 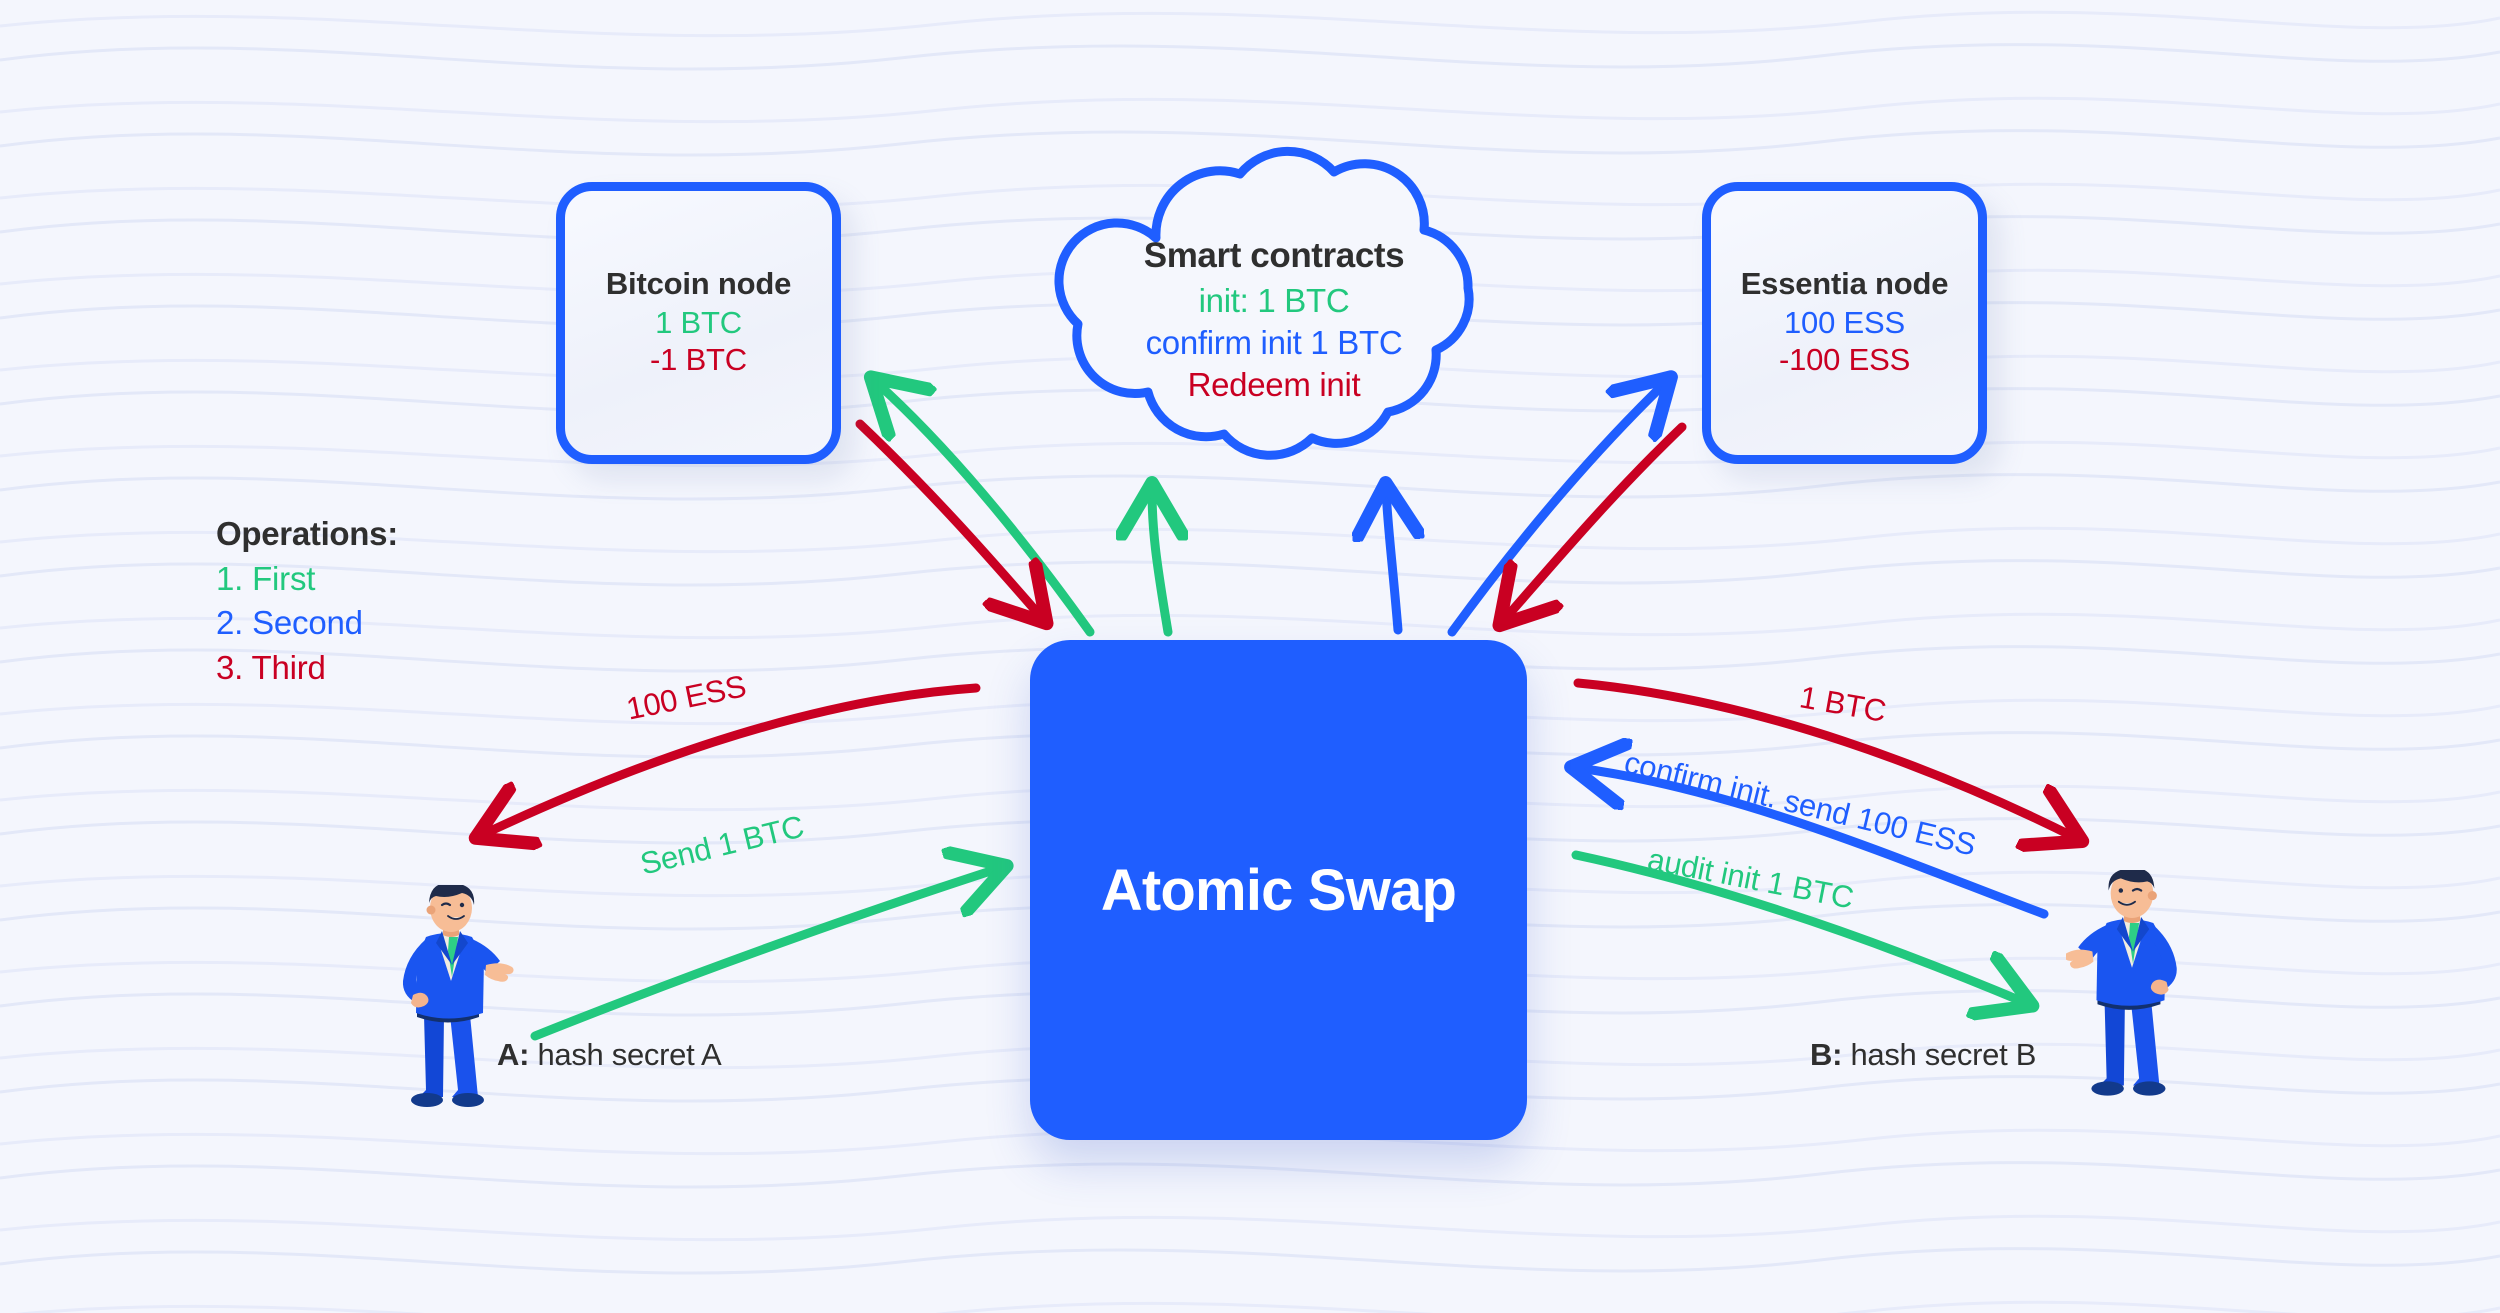 What do you see at coordinates (1274, 343) in the screenshot?
I see `smart-contracts-confirm: confirm init 1 BTC` at bounding box center [1274, 343].